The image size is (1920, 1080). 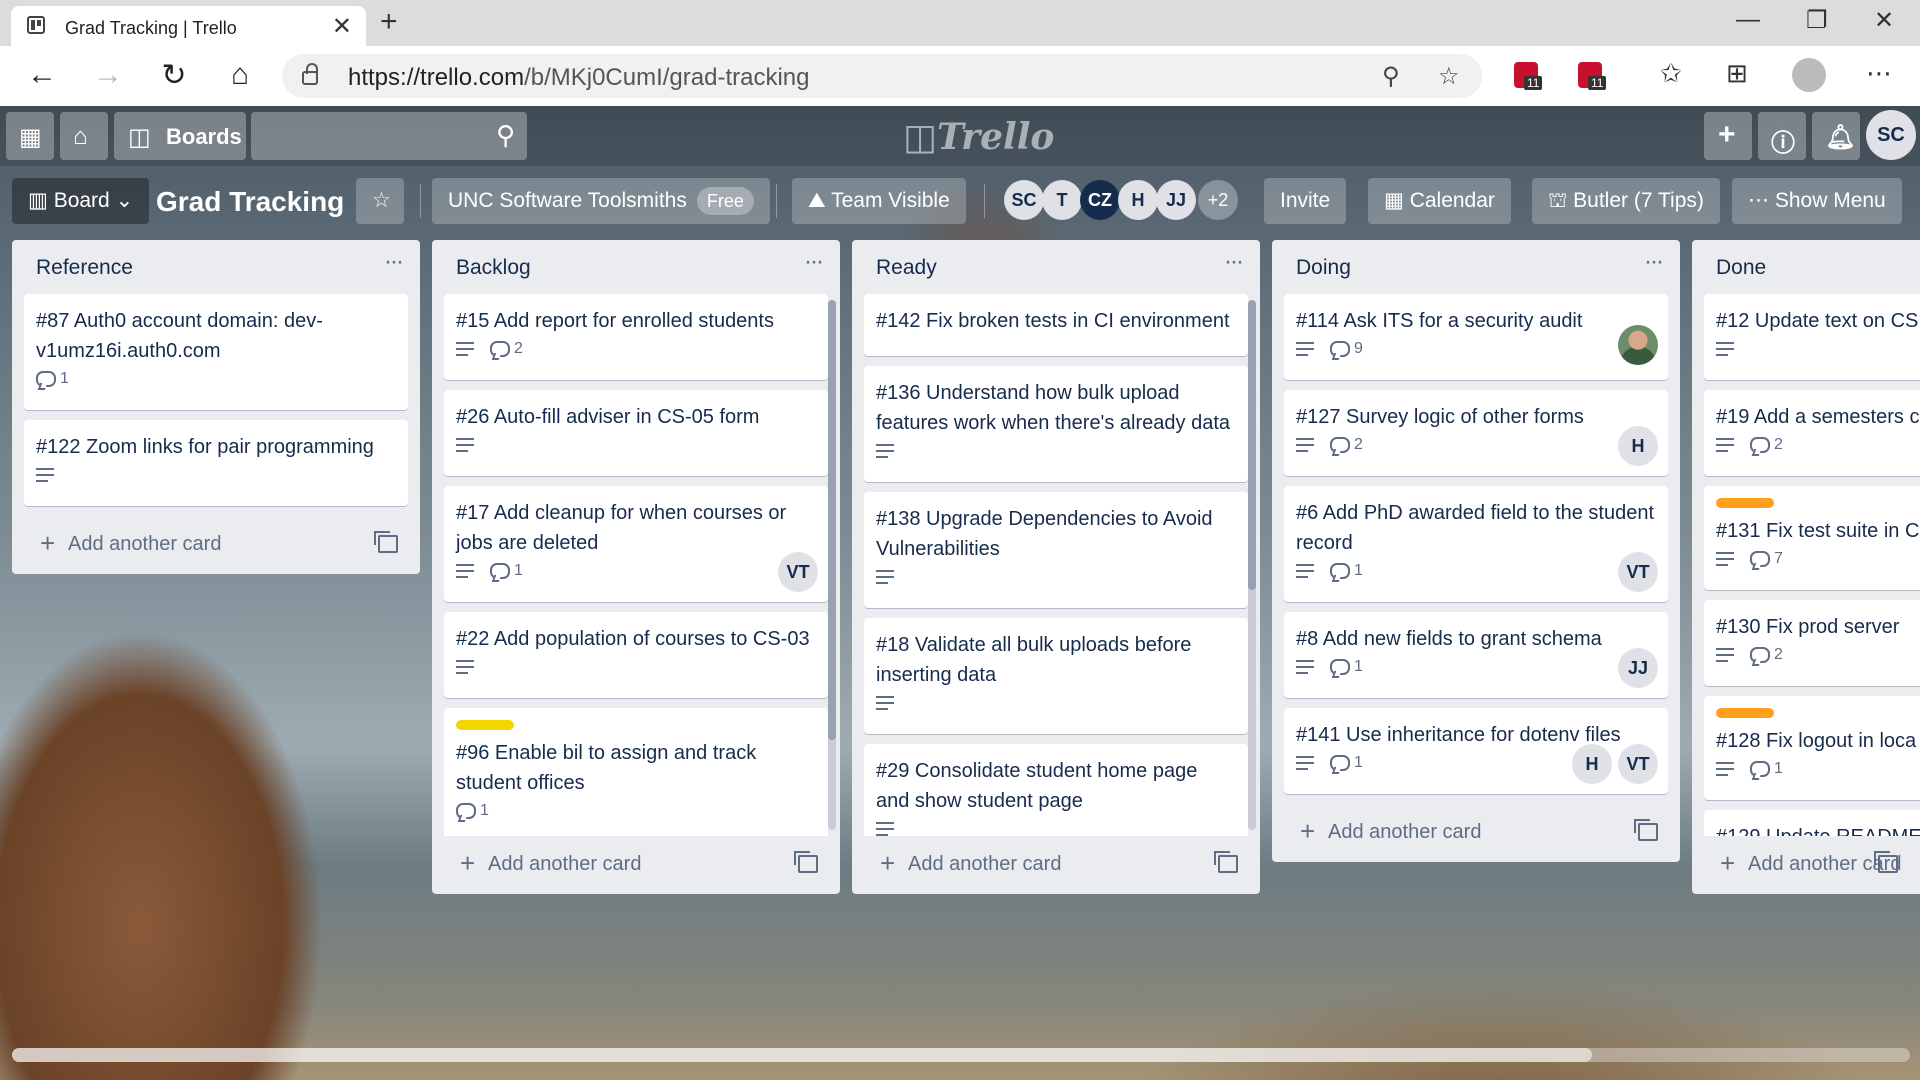 What do you see at coordinates (1812, 433) in the screenshot?
I see `card: #19 Add a semesters c the student model 2` at bounding box center [1812, 433].